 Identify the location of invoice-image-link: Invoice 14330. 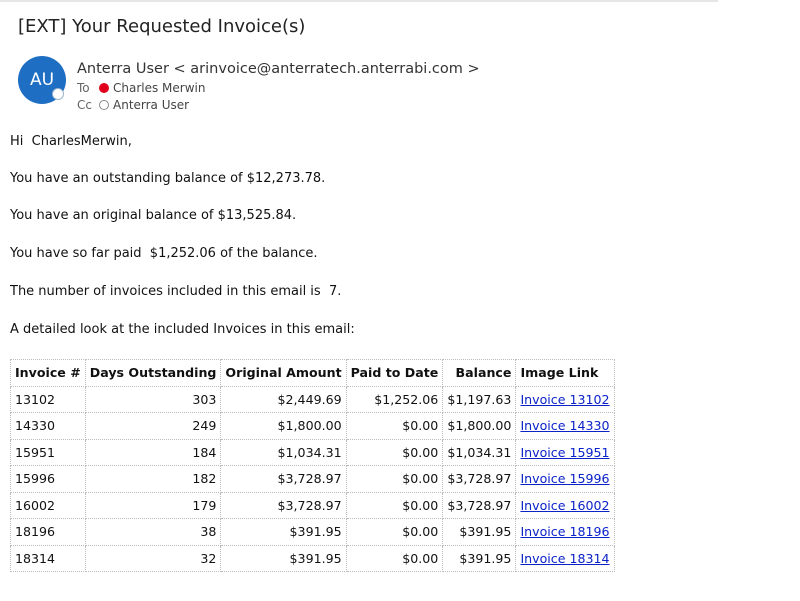
(564, 425).